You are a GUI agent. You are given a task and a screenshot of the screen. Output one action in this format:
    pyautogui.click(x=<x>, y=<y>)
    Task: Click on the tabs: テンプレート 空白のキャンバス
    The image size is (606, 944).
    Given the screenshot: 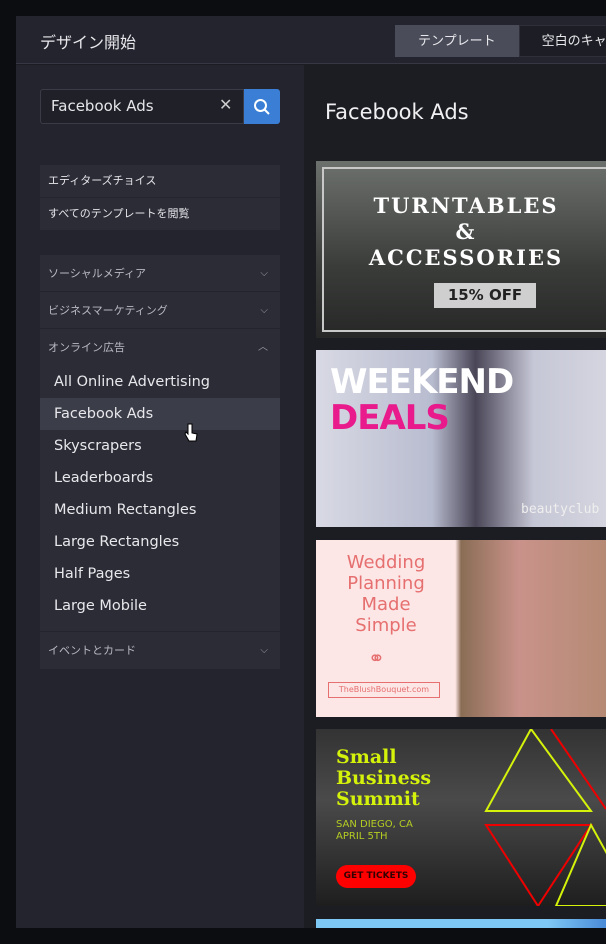 What is the action you would take?
    pyautogui.click(x=500, y=41)
    